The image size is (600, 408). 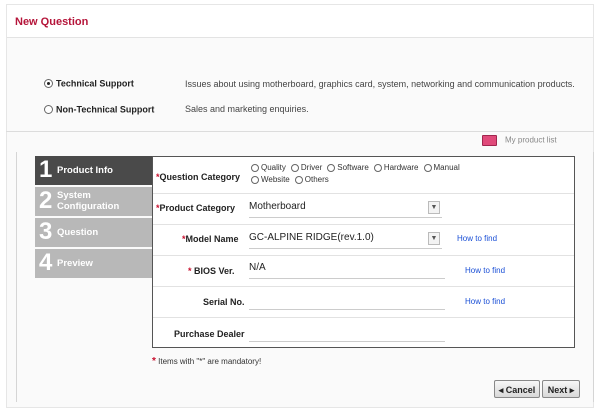 I want to click on my-product-list-label: My product list, so click(x=531, y=140).